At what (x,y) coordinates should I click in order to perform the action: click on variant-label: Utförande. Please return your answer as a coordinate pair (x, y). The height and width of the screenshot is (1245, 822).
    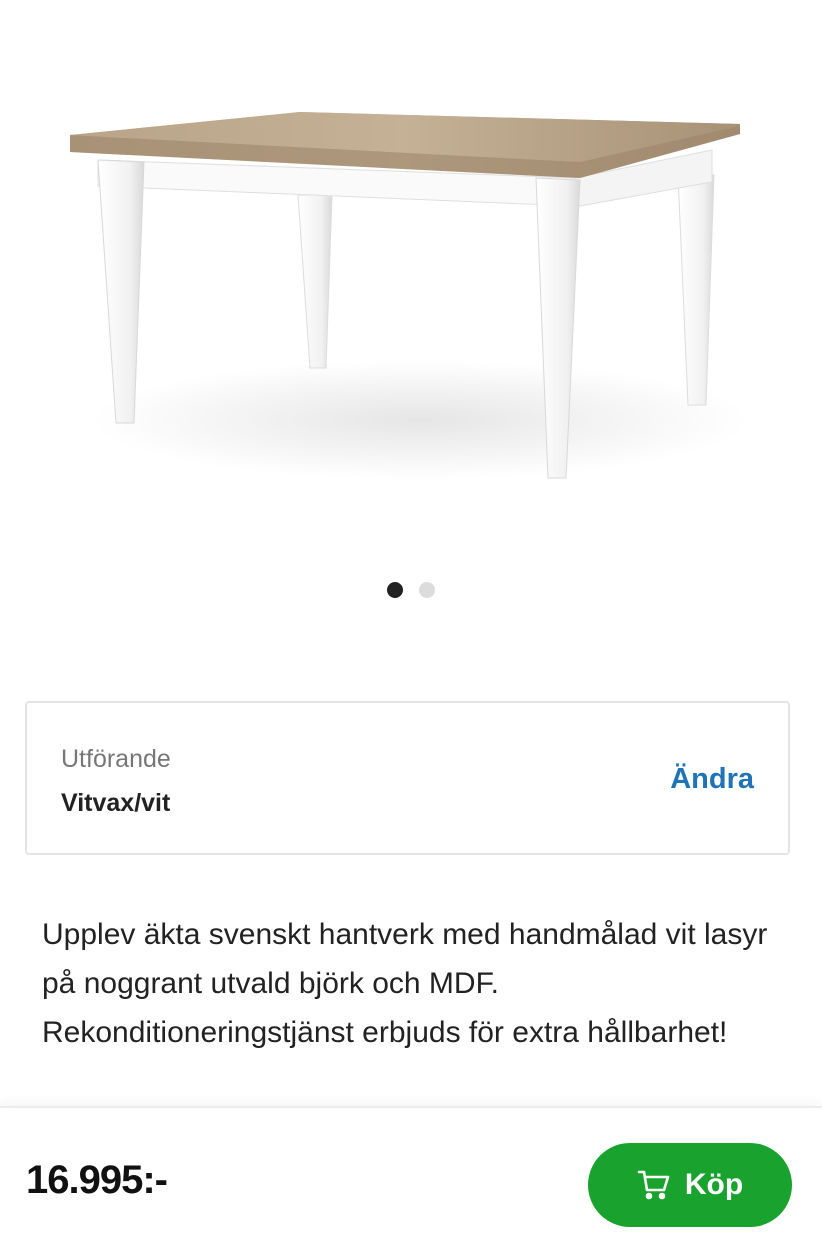
    Looking at the image, I should click on (116, 759).